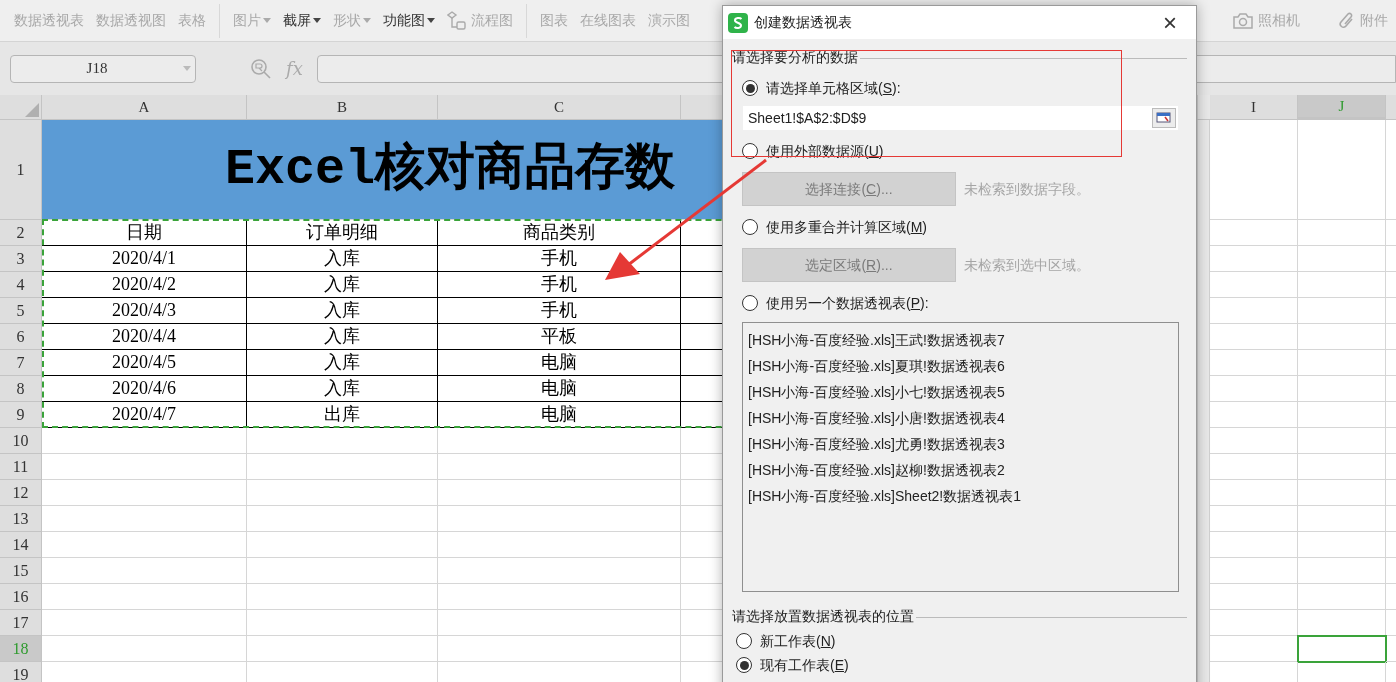 This screenshot has width=1396, height=682. Describe the element at coordinates (342, 233) in the screenshot. I see `table-cell: 订单明细` at that location.